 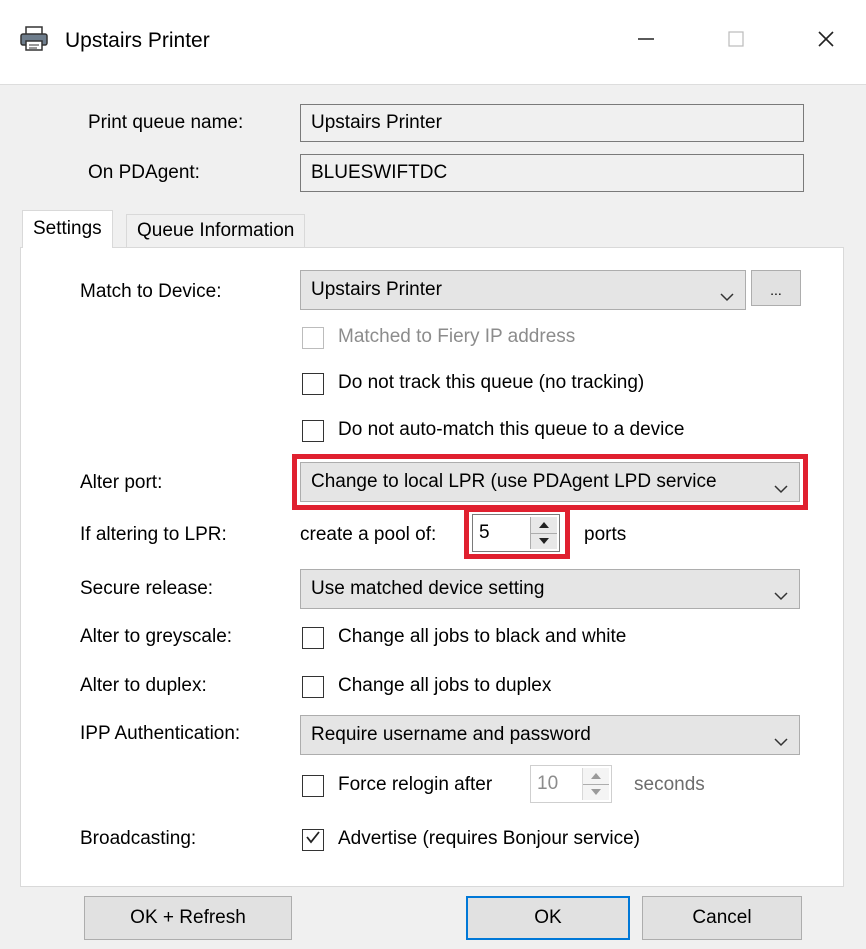 I want to click on ipp-auth-dropdown: Require username and password, so click(x=550, y=735).